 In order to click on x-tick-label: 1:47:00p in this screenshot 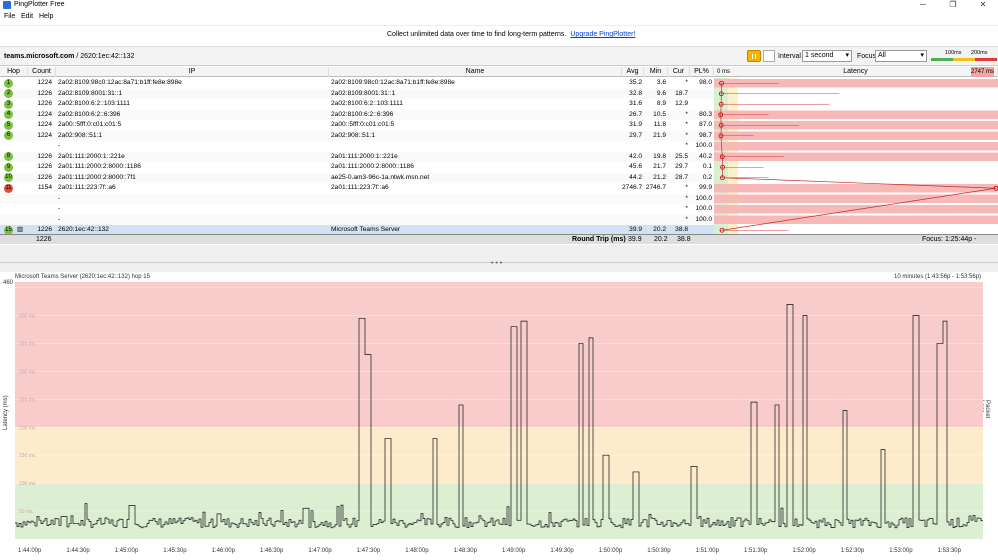, I will do `click(320, 551)`.